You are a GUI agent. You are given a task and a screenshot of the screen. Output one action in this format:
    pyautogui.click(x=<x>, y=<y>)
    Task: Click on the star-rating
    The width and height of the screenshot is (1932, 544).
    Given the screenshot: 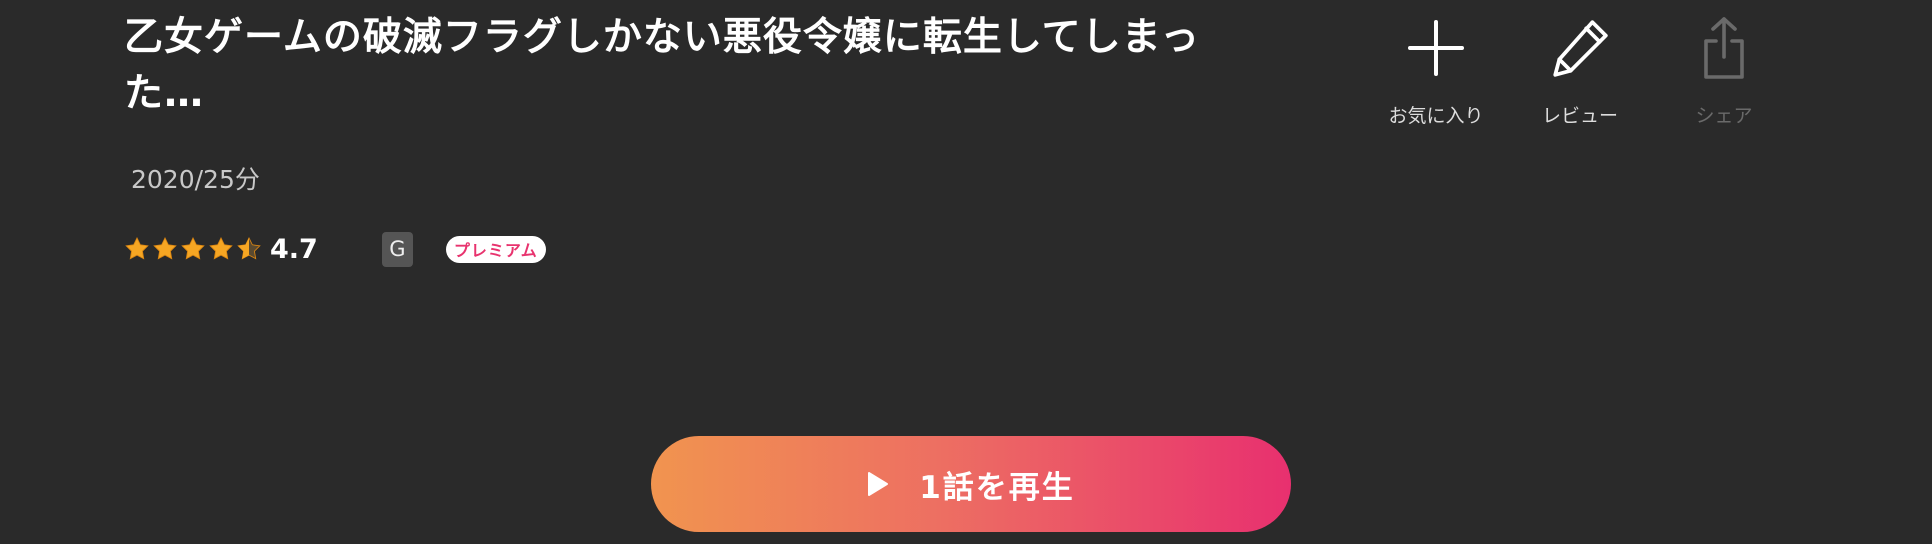 What is the action you would take?
    pyautogui.click(x=193, y=249)
    